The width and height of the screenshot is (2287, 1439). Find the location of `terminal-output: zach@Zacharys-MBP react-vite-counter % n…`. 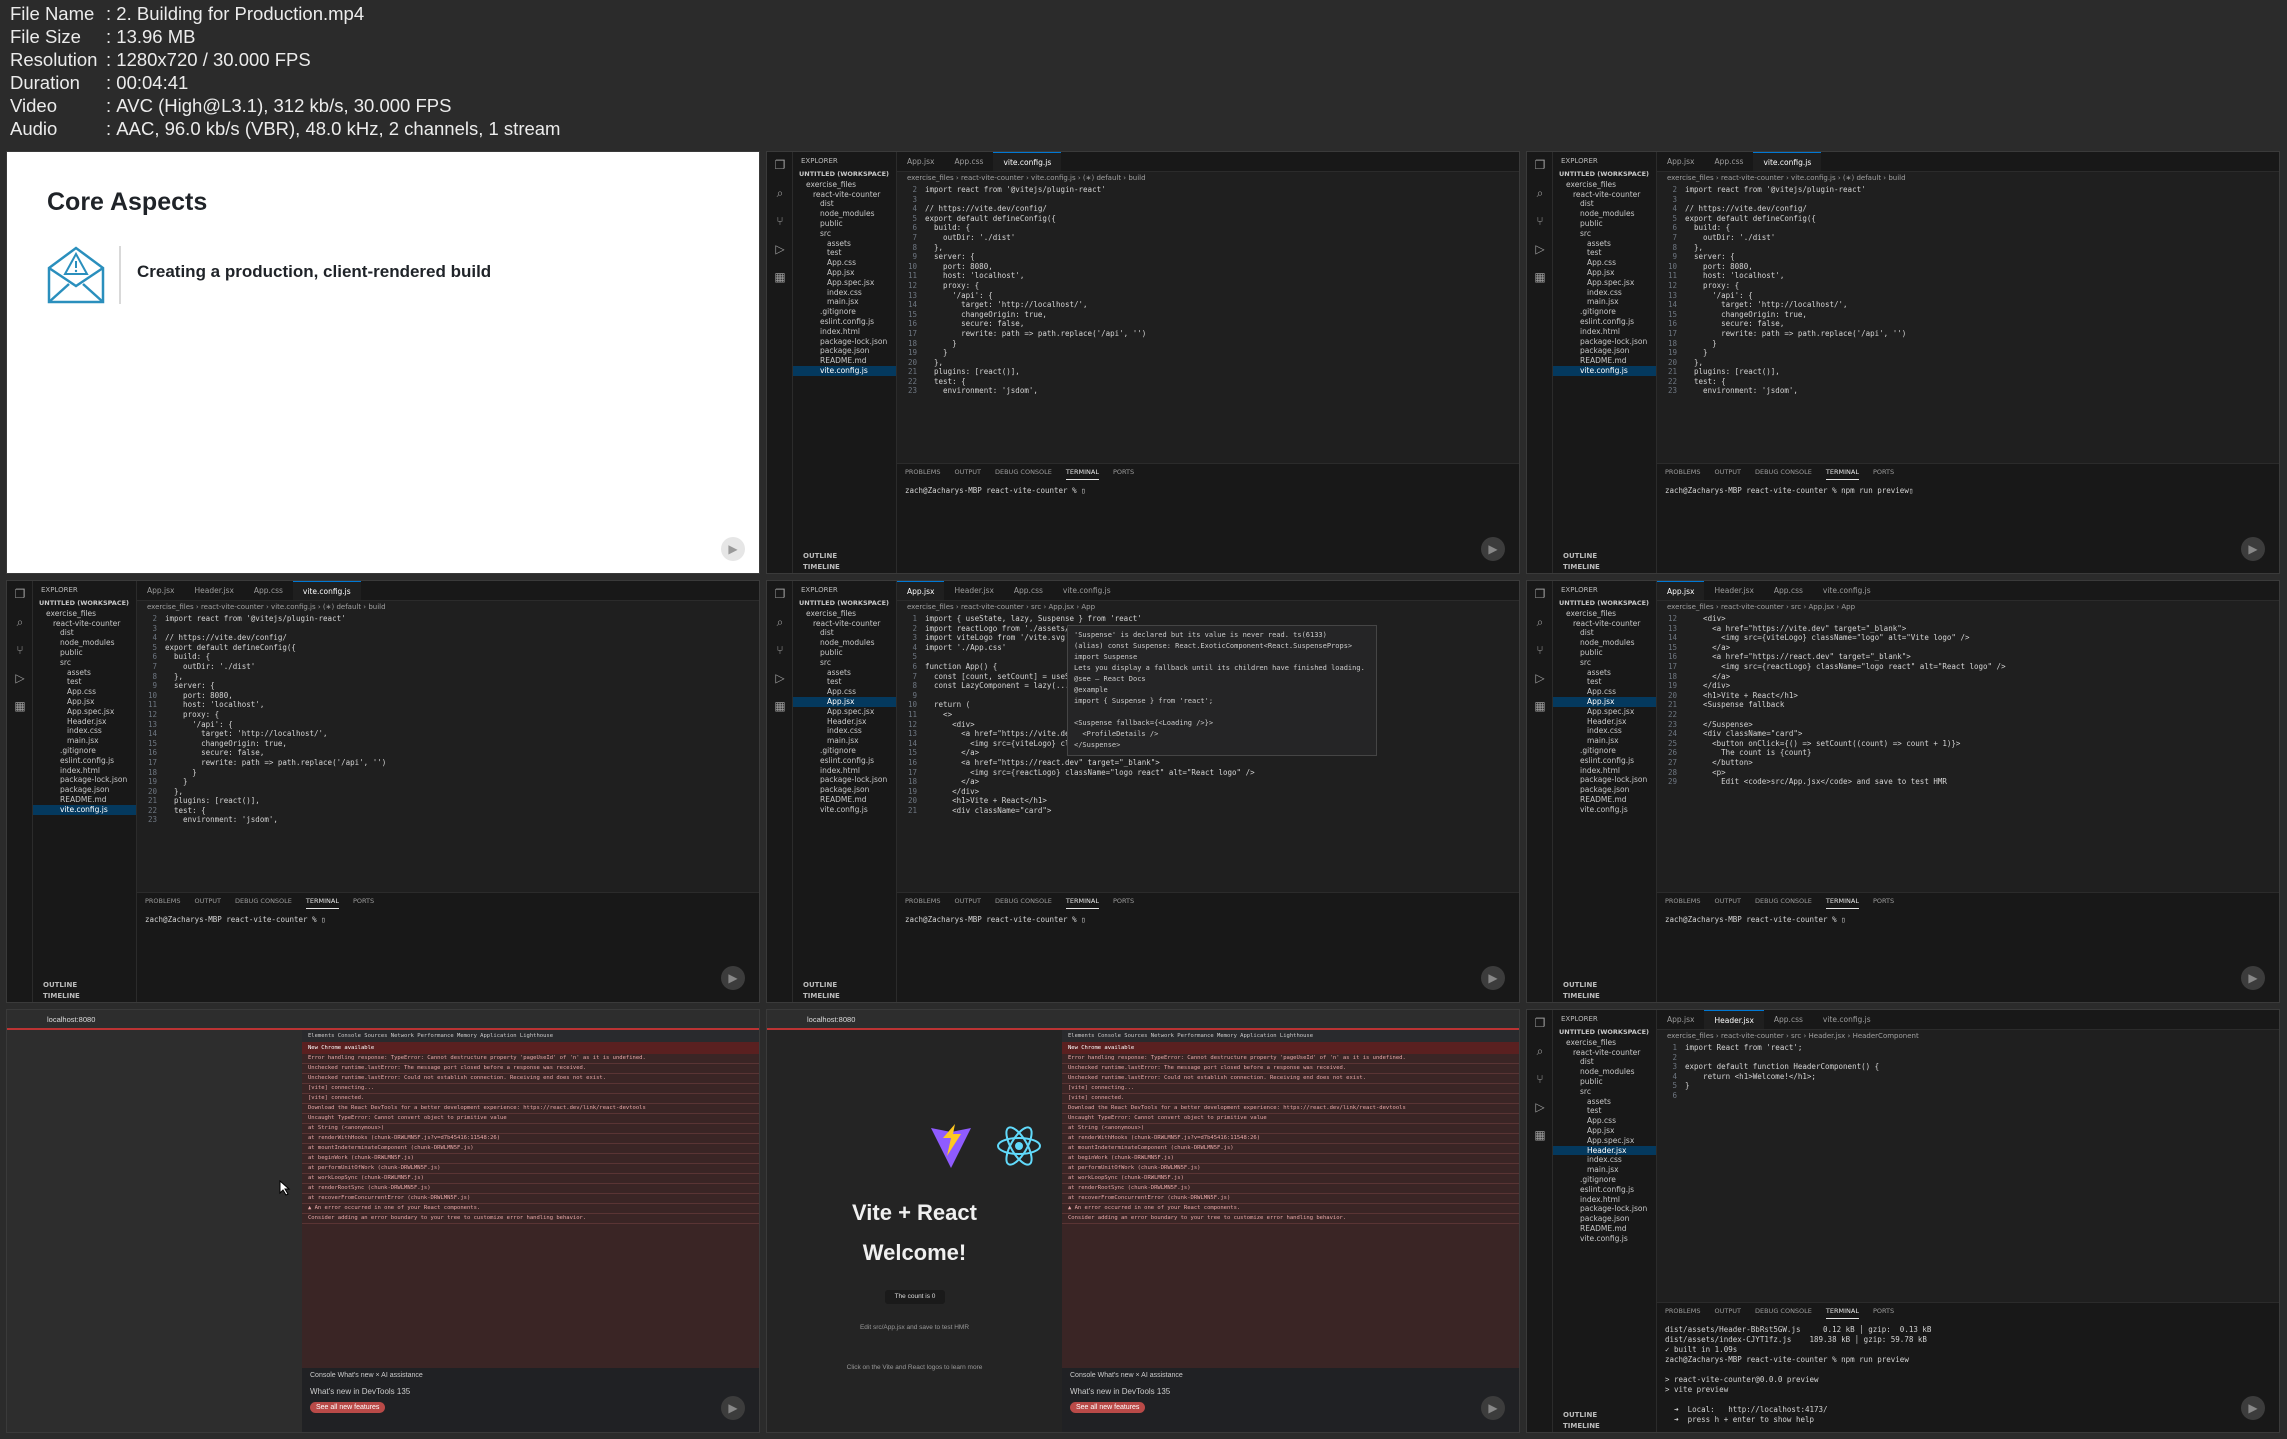

terminal-output: zach@Zacharys-MBP react-vite-counter % n… is located at coordinates (1968, 491).